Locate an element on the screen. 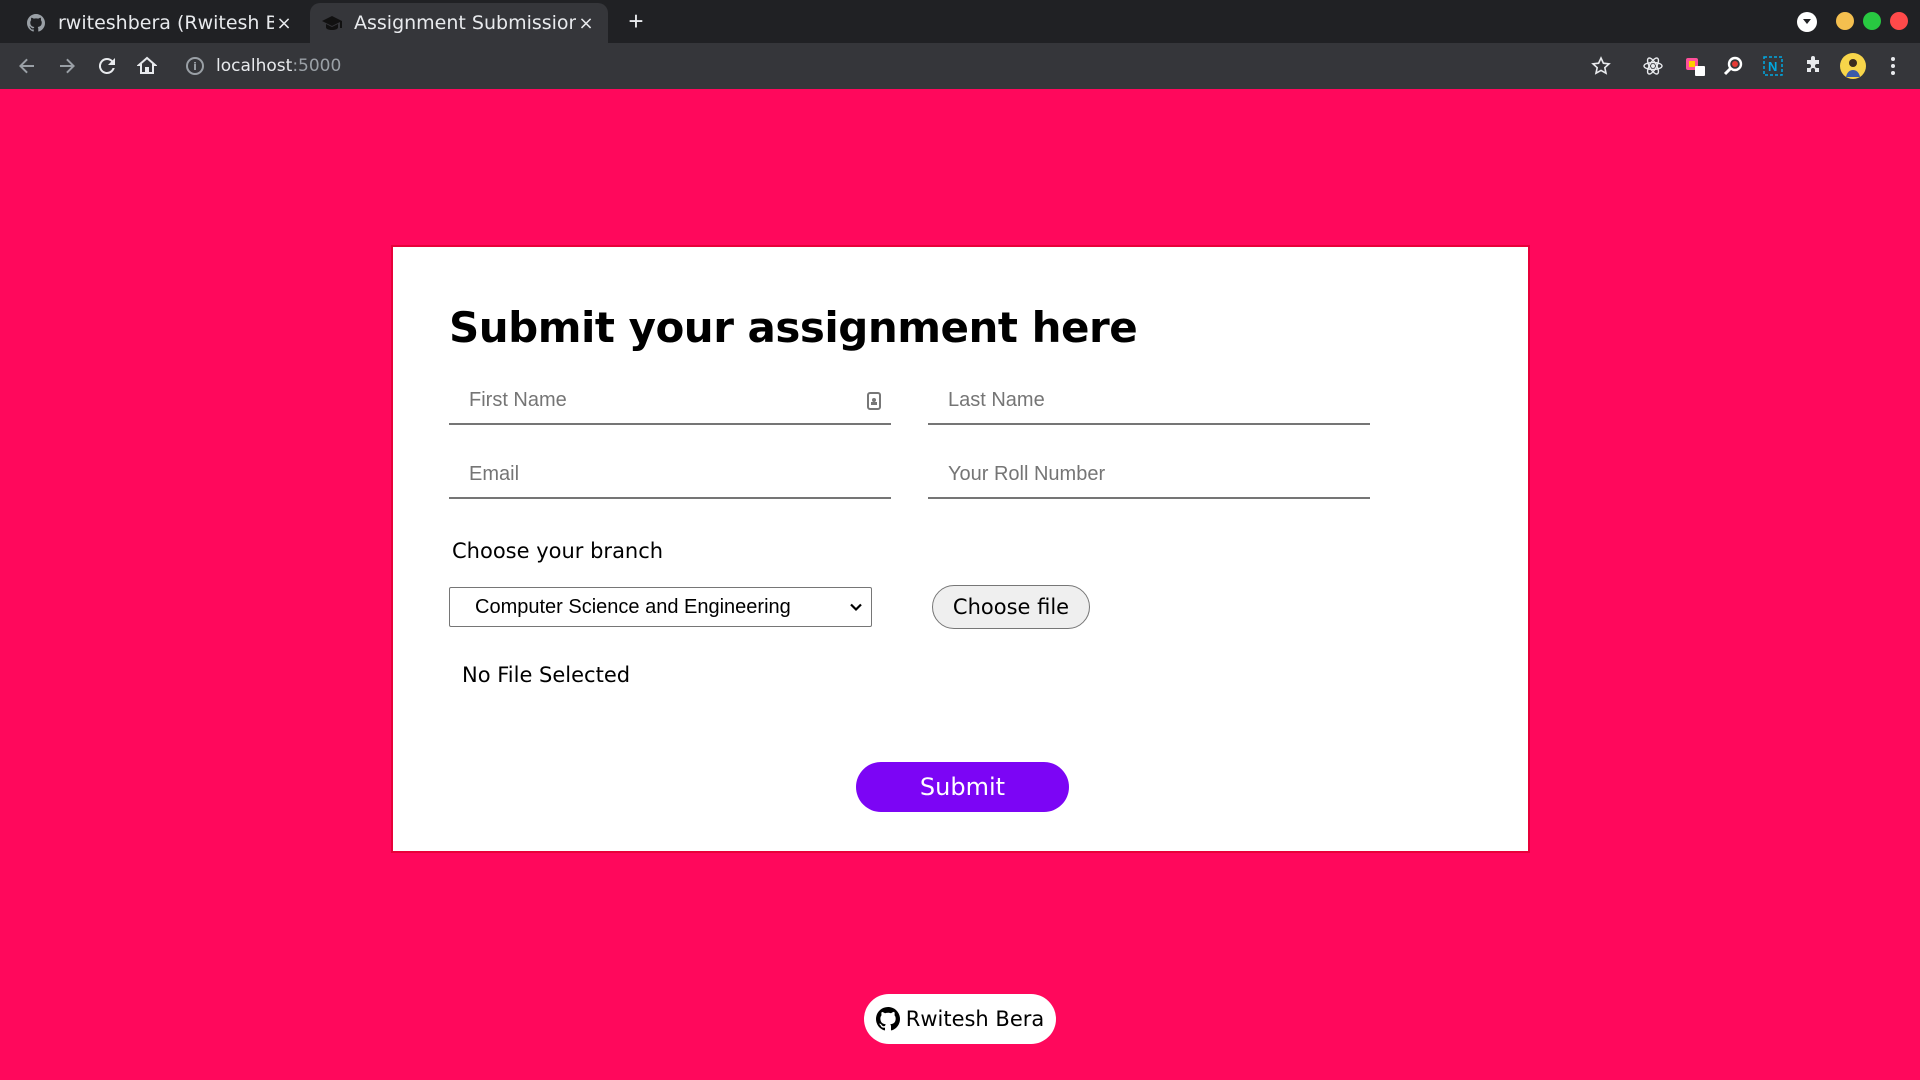 The width and height of the screenshot is (1920, 1080). tab-assignment-submission: Assignment Submission × is located at coordinates (459, 23).